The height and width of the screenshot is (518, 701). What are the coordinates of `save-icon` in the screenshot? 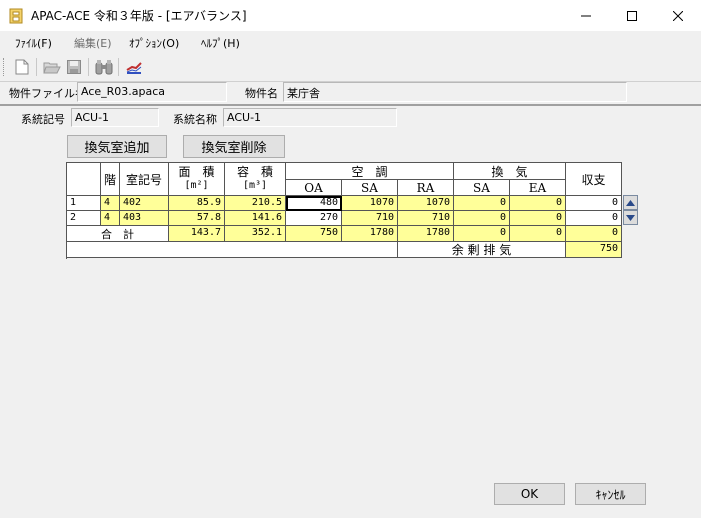 It's located at (74, 67).